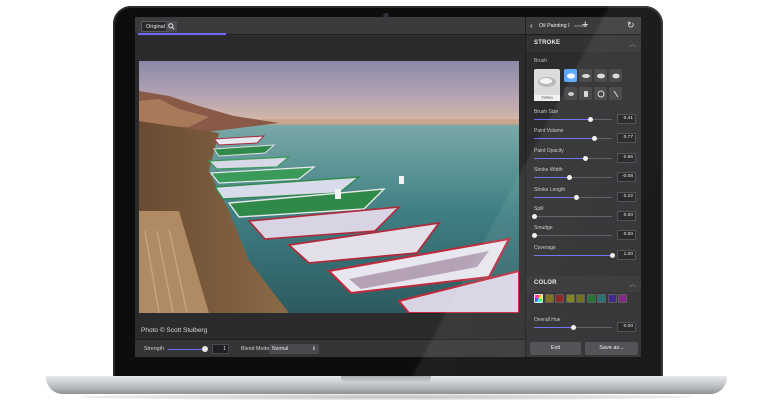 This screenshot has width=773, height=406. Describe the element at coordinates (205, 349) in the screenshot. I see `strength-slider-knob` at that location.